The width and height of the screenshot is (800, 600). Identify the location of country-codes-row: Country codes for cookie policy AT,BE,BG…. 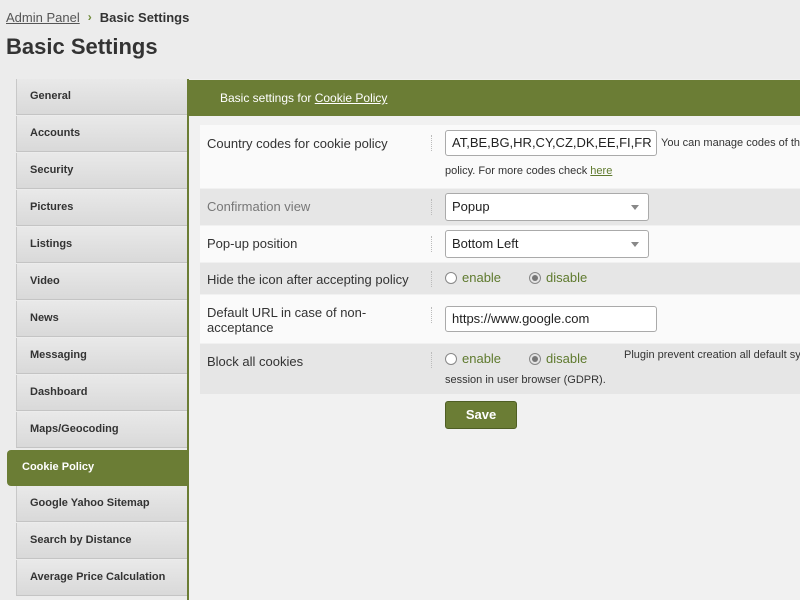
(500, 156).